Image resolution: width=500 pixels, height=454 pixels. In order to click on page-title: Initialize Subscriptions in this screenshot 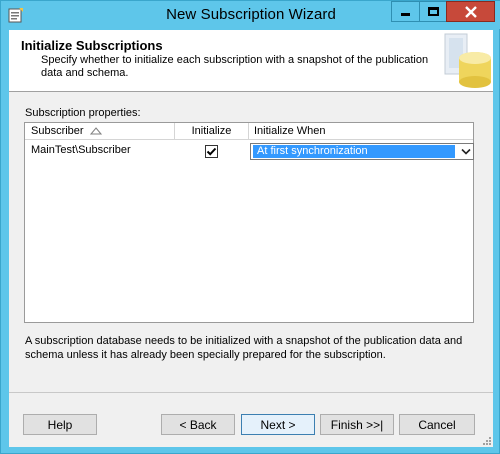, I will do `click(92, 45)`.